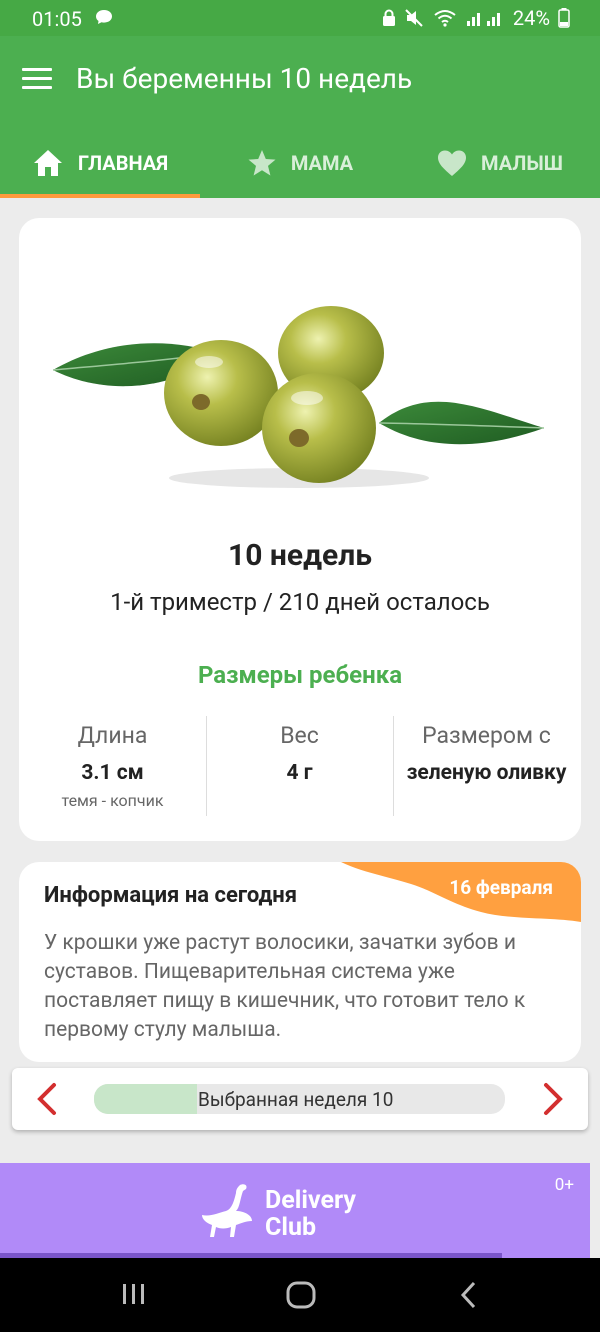  What do you see at coordinates (483, 19) in the screenshot?
I see `signal-icon` at bounding box center [483, 19].